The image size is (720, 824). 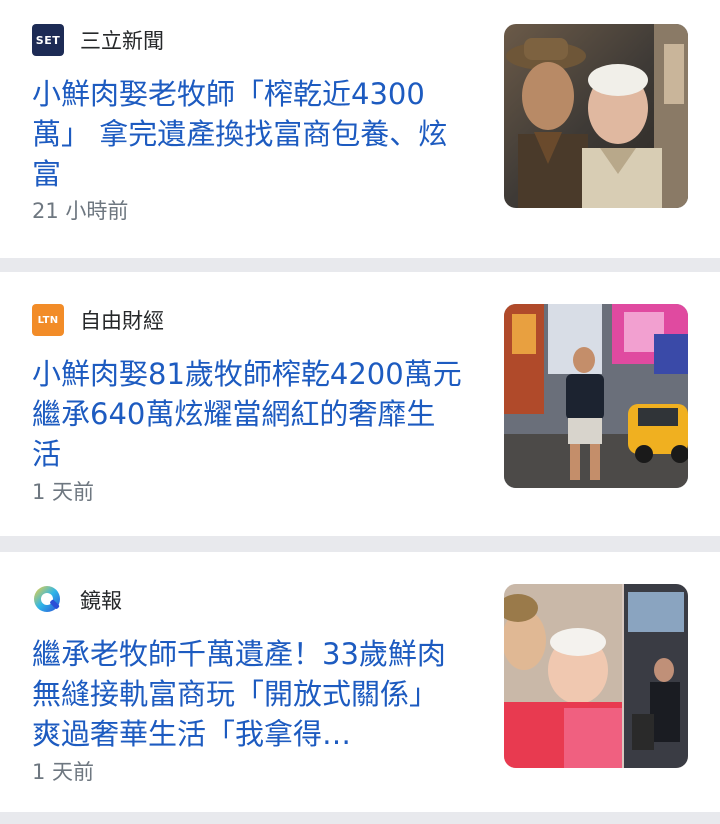 I want to click on publish-time: 21 小時前, so click(x=80, y=211).